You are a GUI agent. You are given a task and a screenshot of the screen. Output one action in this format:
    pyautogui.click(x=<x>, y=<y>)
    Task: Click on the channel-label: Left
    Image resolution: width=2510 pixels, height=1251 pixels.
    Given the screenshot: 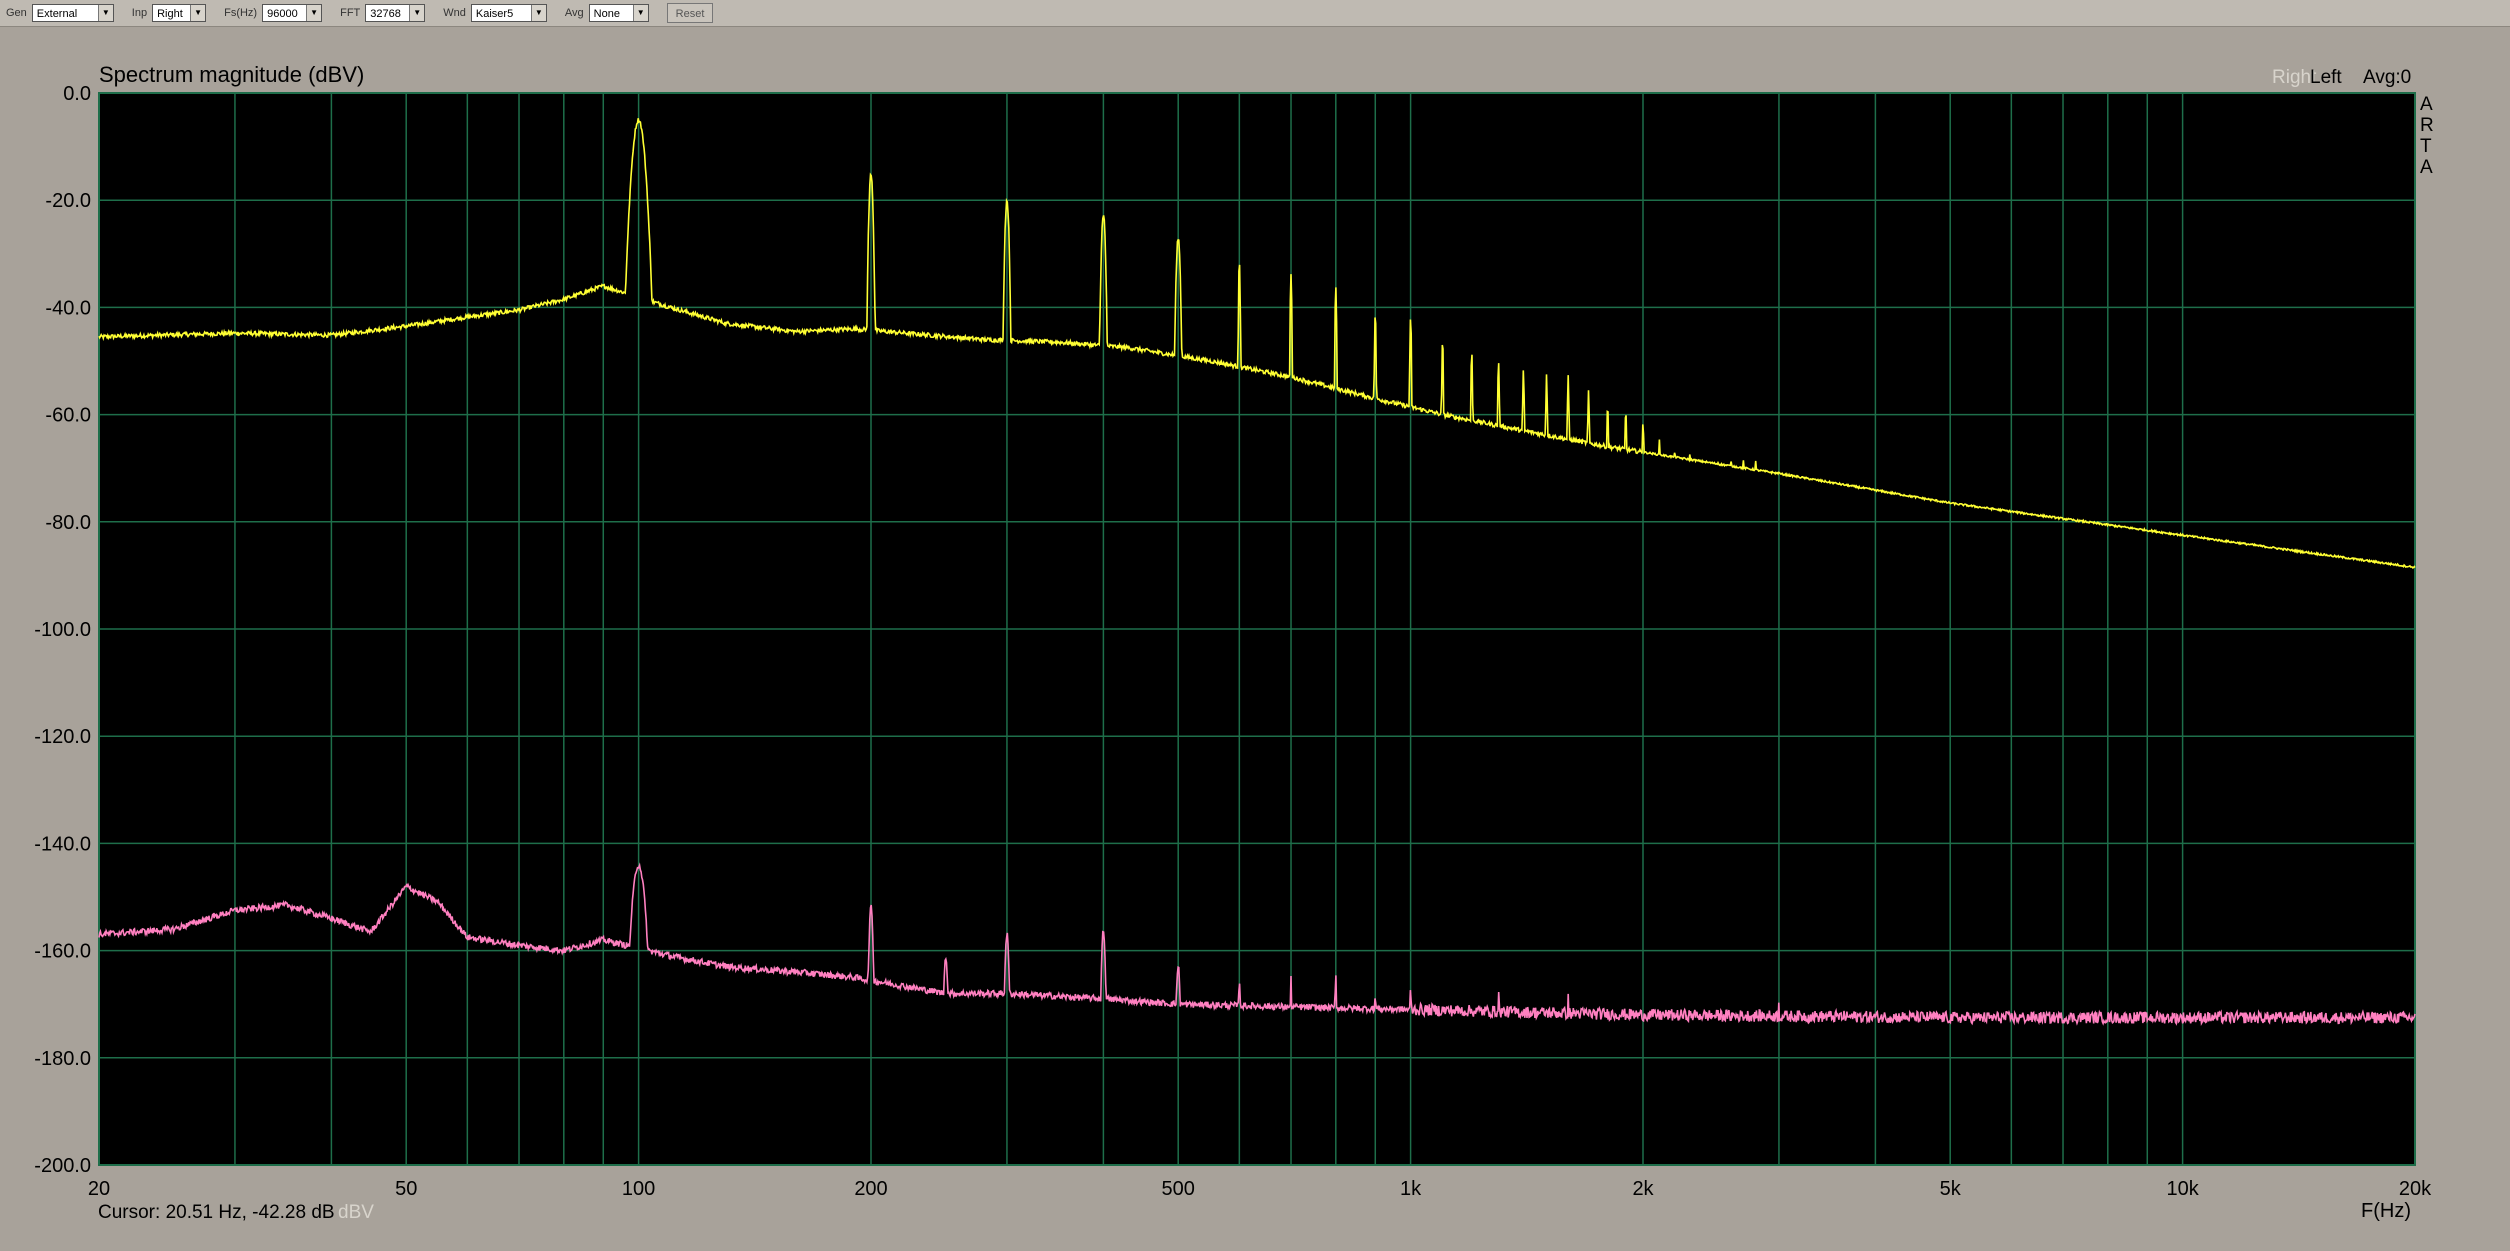 What is the action you would take?
    pyautogui.click(x=2326, y=77)
    